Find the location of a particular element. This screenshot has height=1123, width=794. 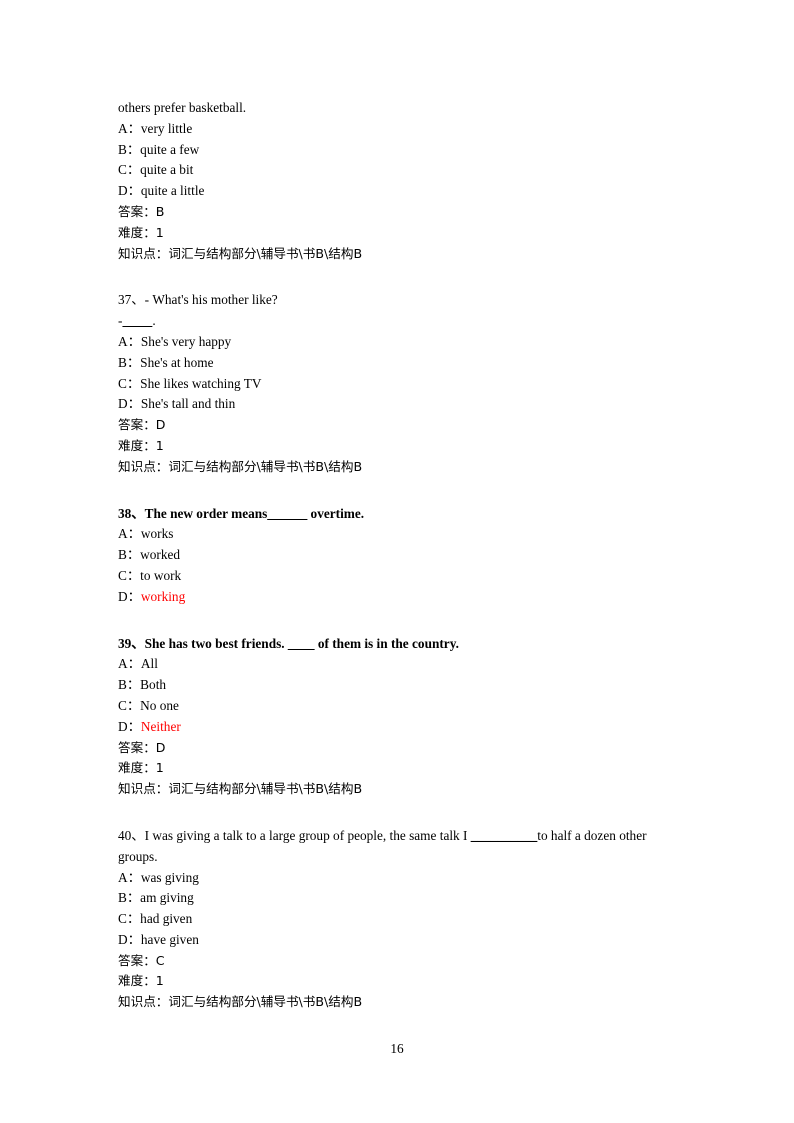

answer-value: C is located at coordinates (160, 960).